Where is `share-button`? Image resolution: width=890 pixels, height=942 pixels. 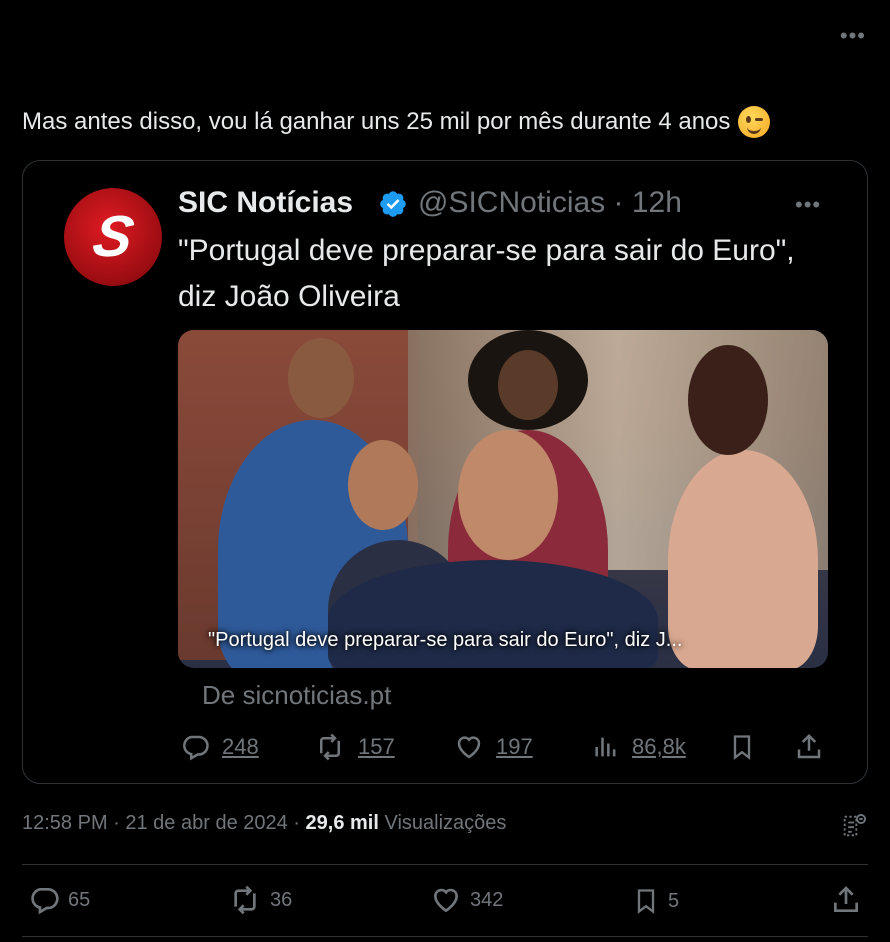
share-button is located at coordinates (850, 900).